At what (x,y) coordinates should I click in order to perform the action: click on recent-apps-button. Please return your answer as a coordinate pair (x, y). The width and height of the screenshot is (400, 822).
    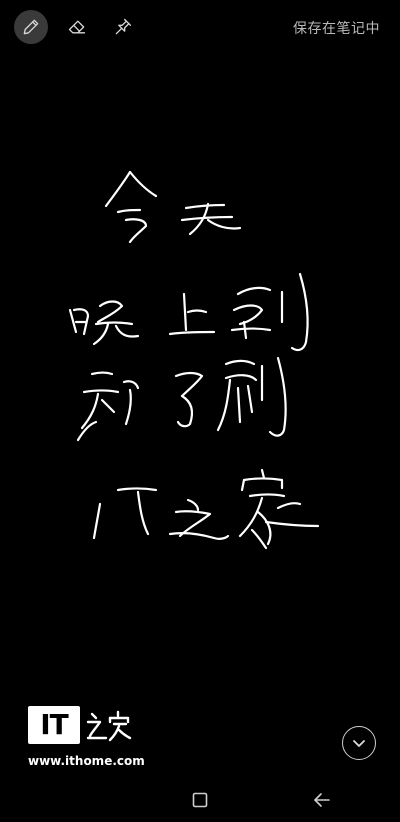
    Looking at the image, I should click on (200, 800).